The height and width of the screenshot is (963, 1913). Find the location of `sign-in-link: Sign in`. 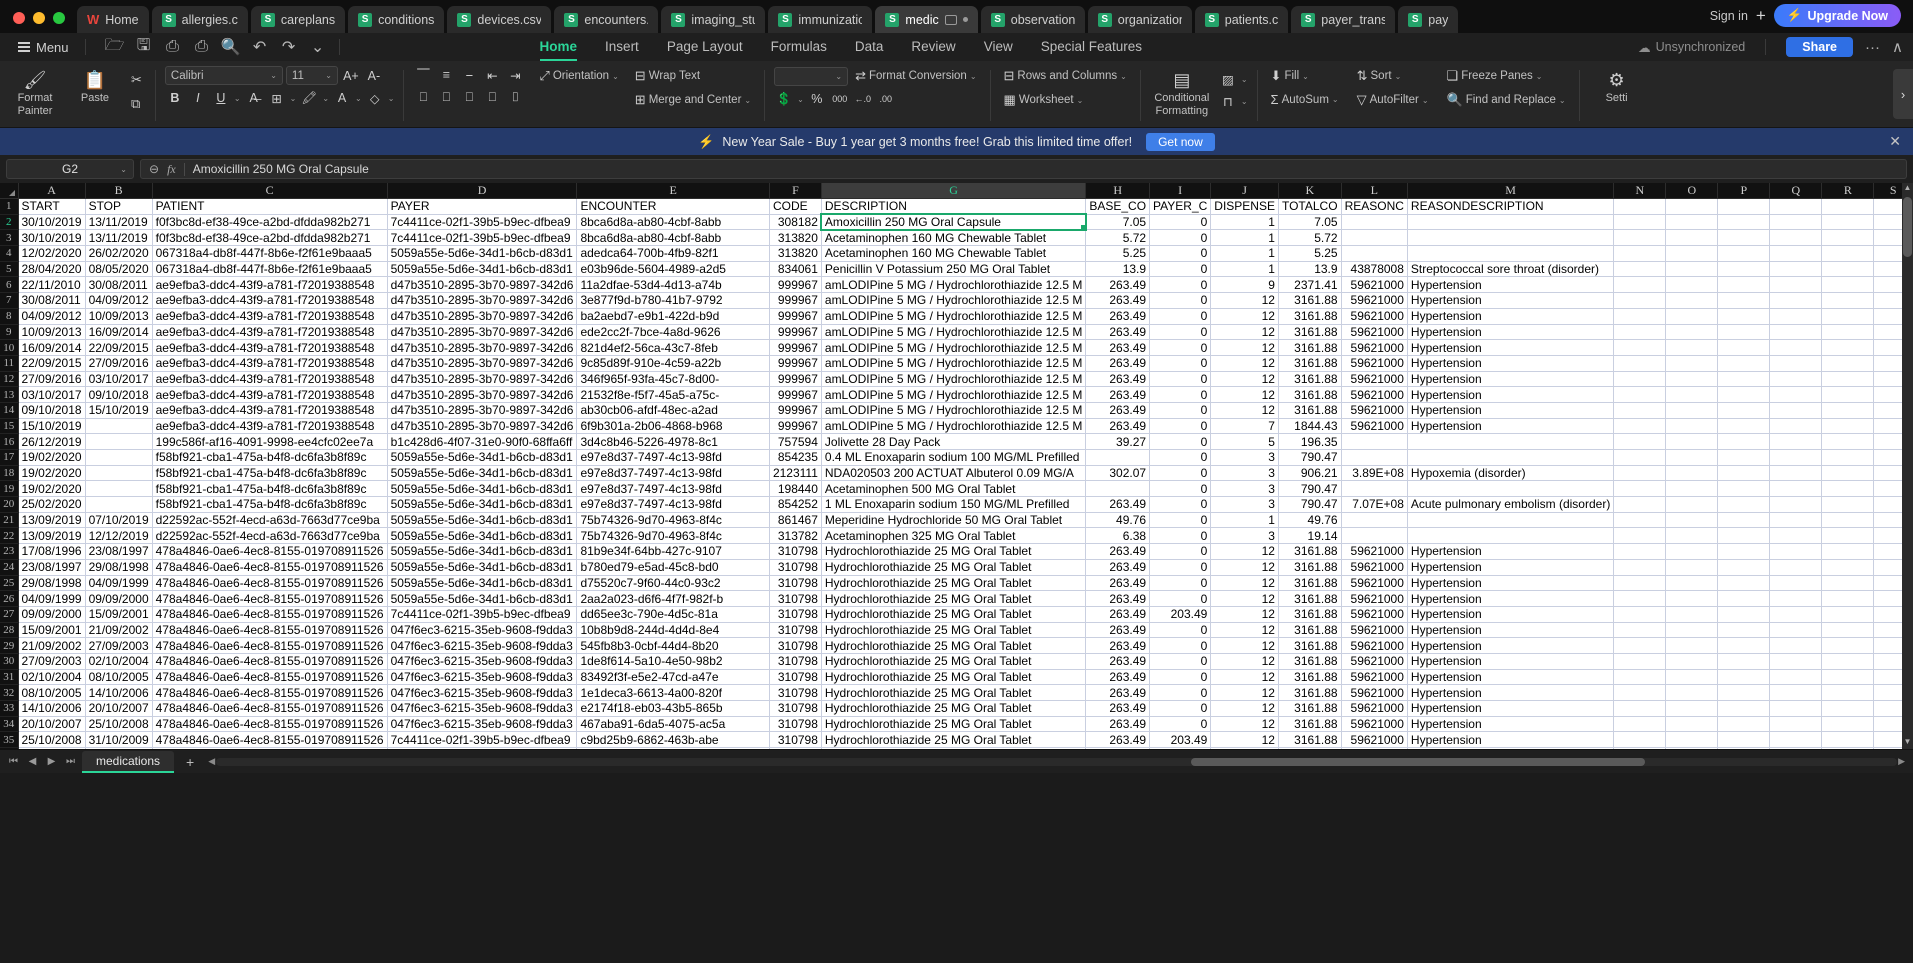

sign-in-link: Sign in is located at coordinates (1729, 16).